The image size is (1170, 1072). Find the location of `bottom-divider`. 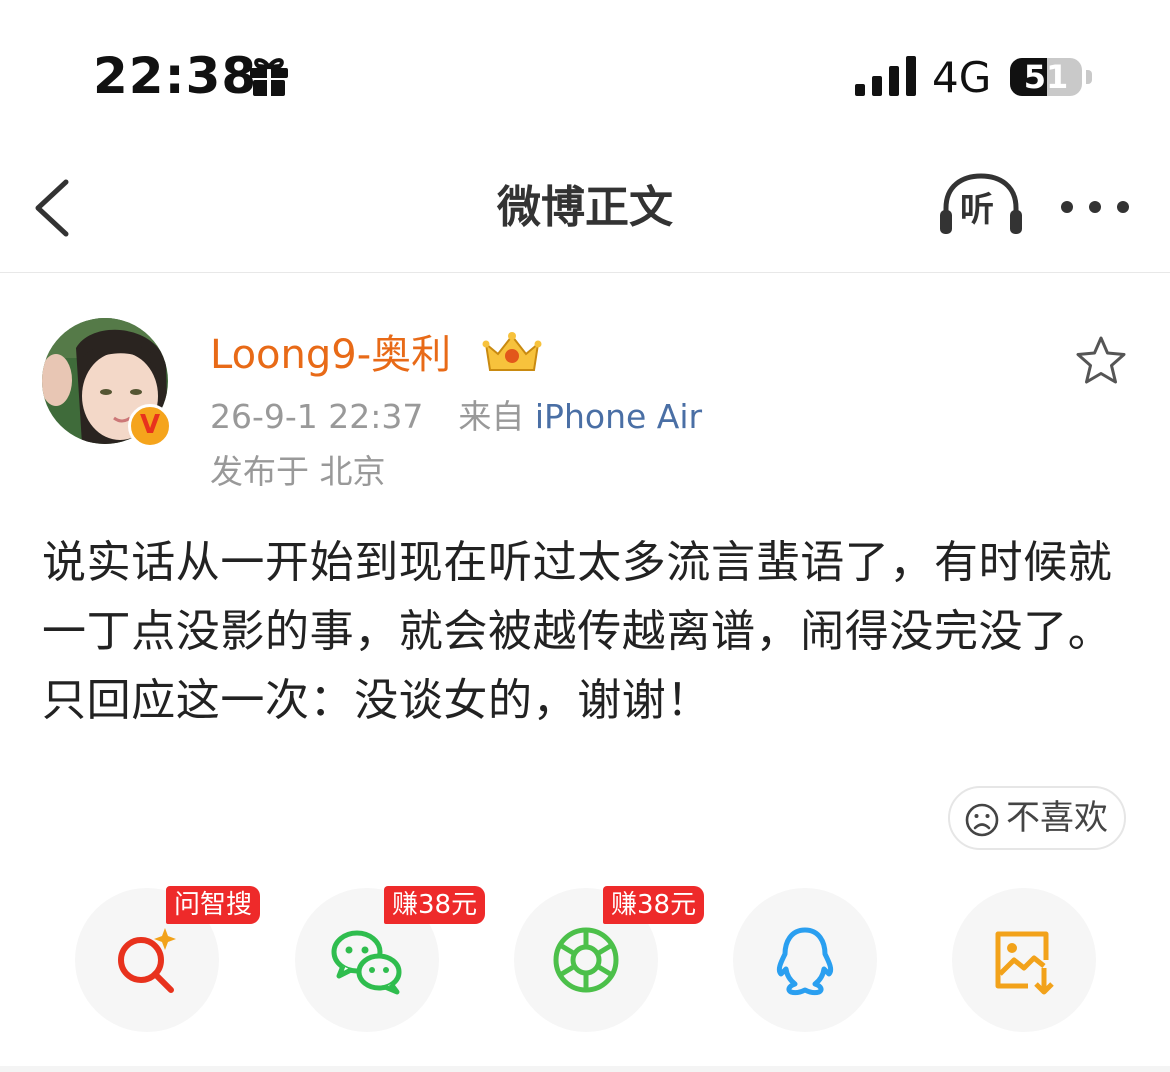

bottom-divider is located at coordinates (585, 1069).